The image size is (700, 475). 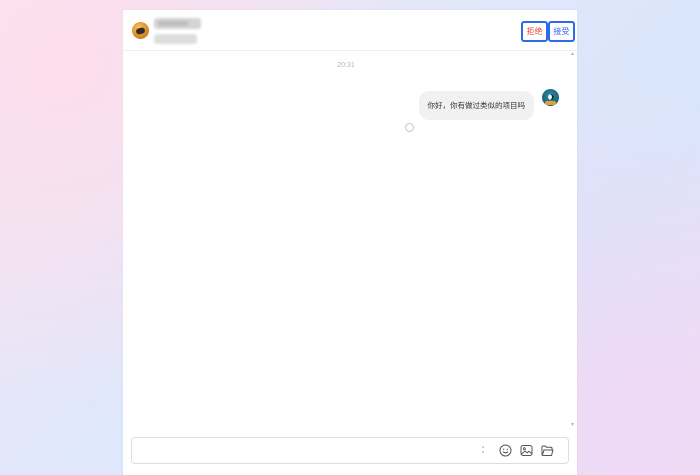 What do you see at coordinates (561, 31) in the screenshot?
I see `accept-button: 接受` at bounding box center [561, 31].